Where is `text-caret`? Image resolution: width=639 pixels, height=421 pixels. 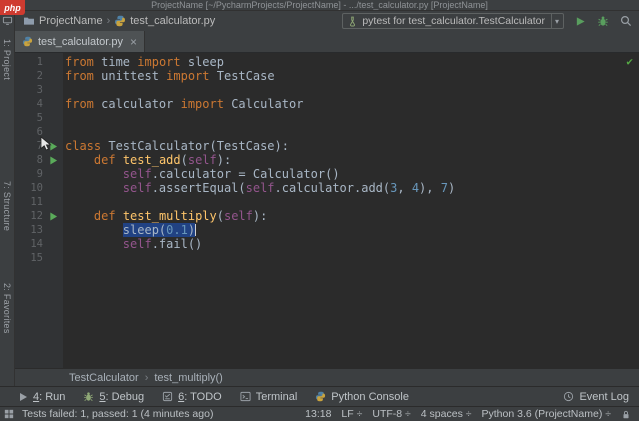 text-caret is located at coordinates (196, 230).